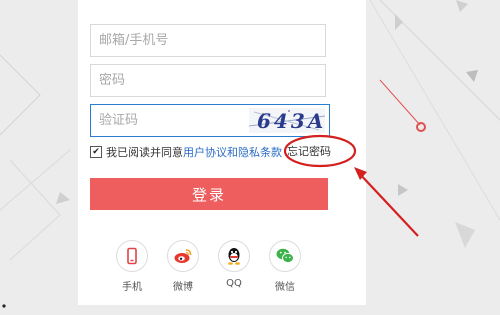  What do you see at coordinates (183, 287) in the screenshot?
I see `social-label: 微博` at bounding box center [183, 287].